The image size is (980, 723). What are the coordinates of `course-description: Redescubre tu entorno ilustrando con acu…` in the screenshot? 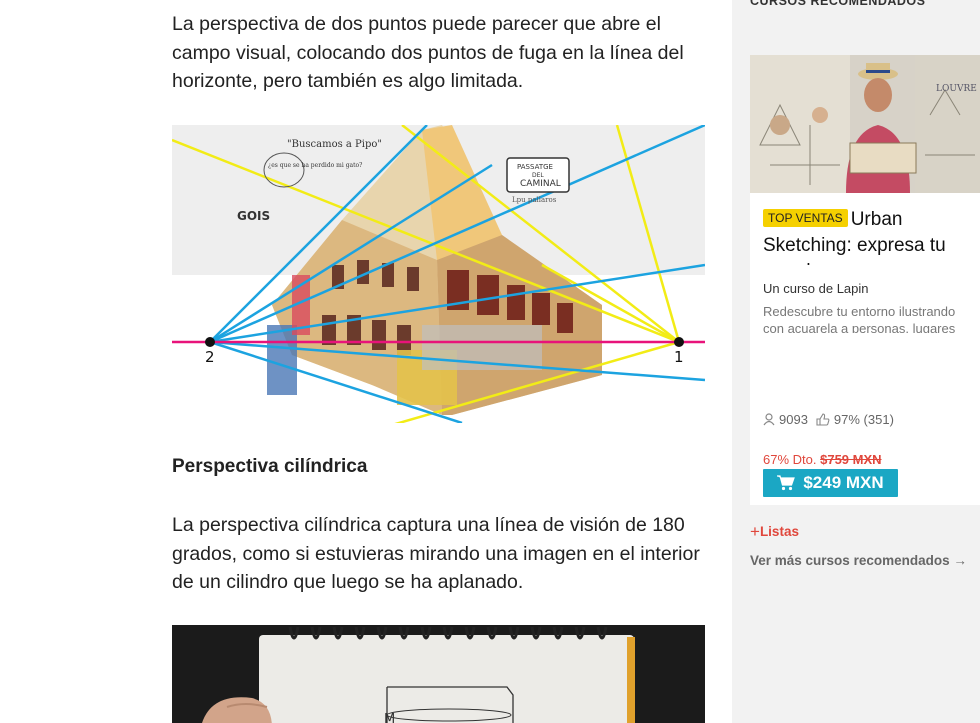 It's located at (859, 318).